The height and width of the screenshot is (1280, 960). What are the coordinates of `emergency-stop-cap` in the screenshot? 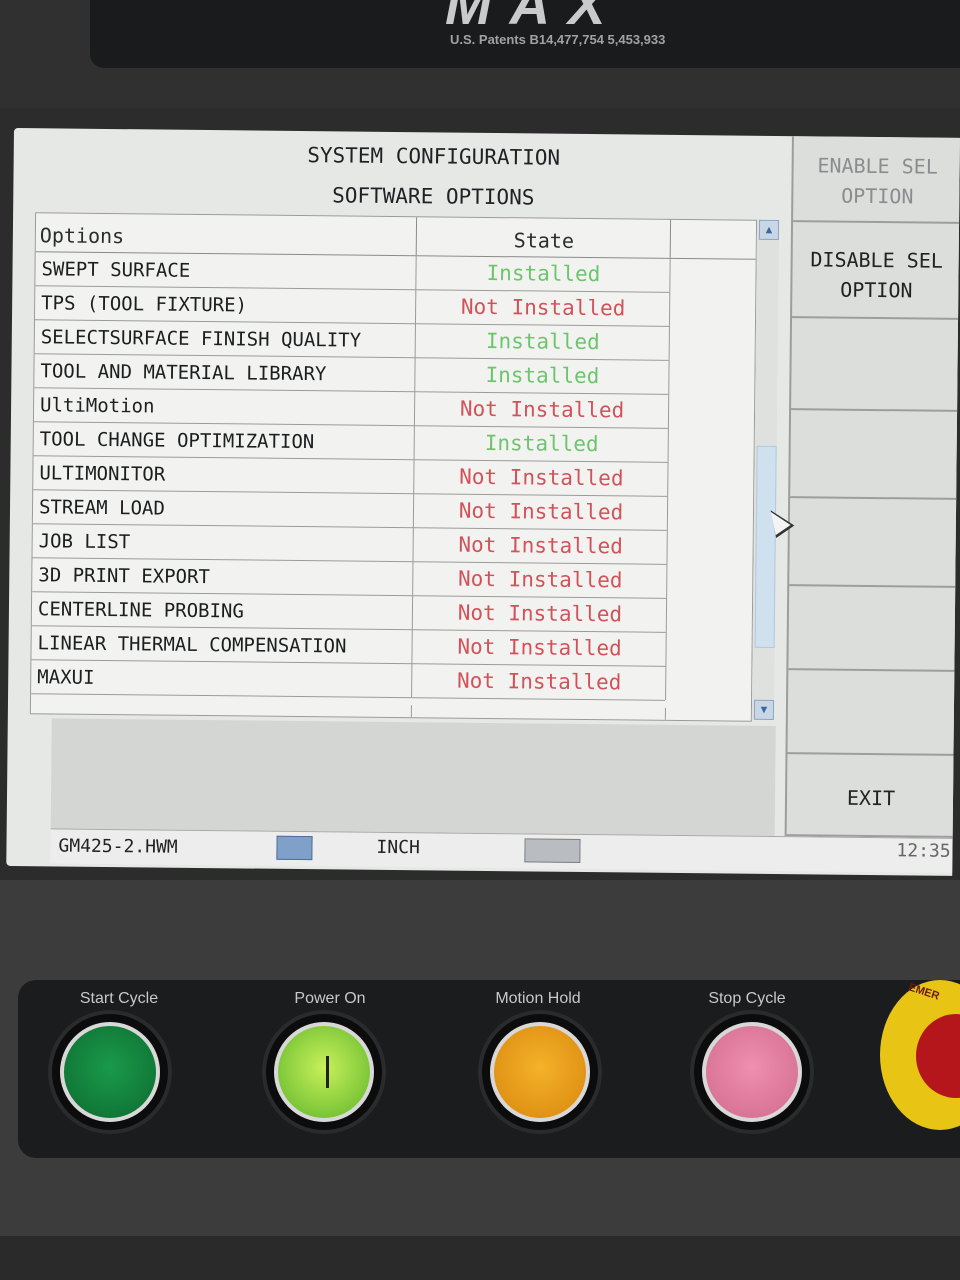 It's located at (938, 1056).